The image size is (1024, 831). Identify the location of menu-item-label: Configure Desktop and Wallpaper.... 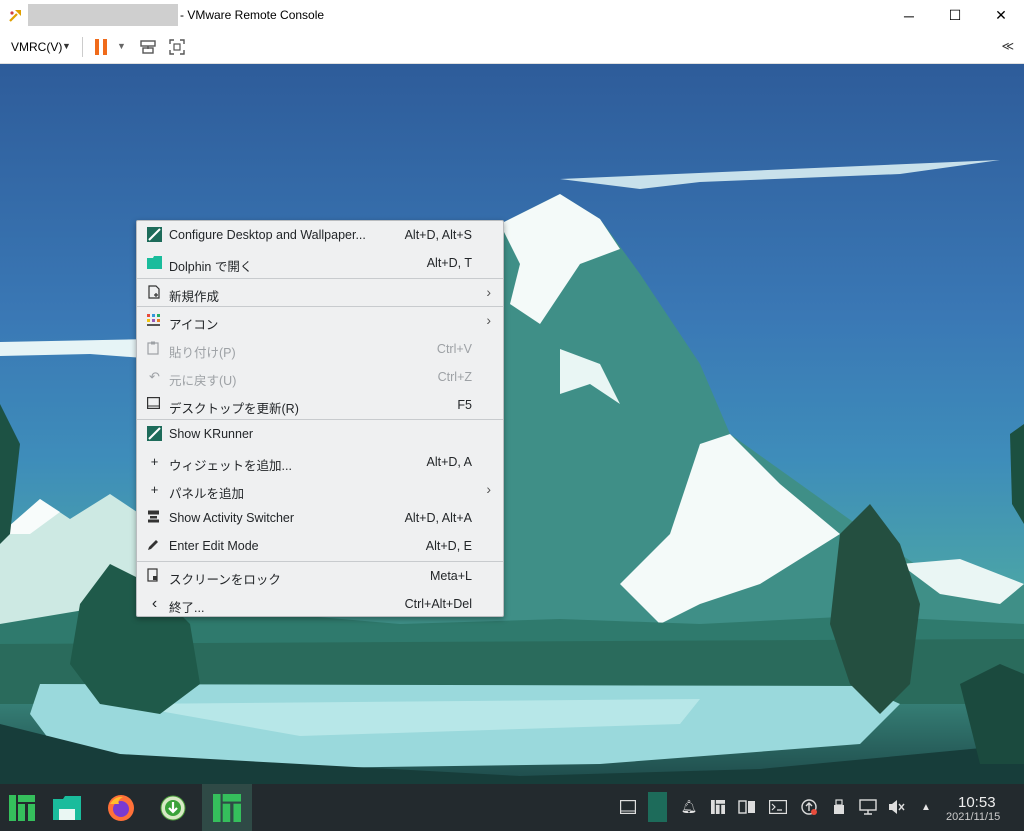
(267, 235).